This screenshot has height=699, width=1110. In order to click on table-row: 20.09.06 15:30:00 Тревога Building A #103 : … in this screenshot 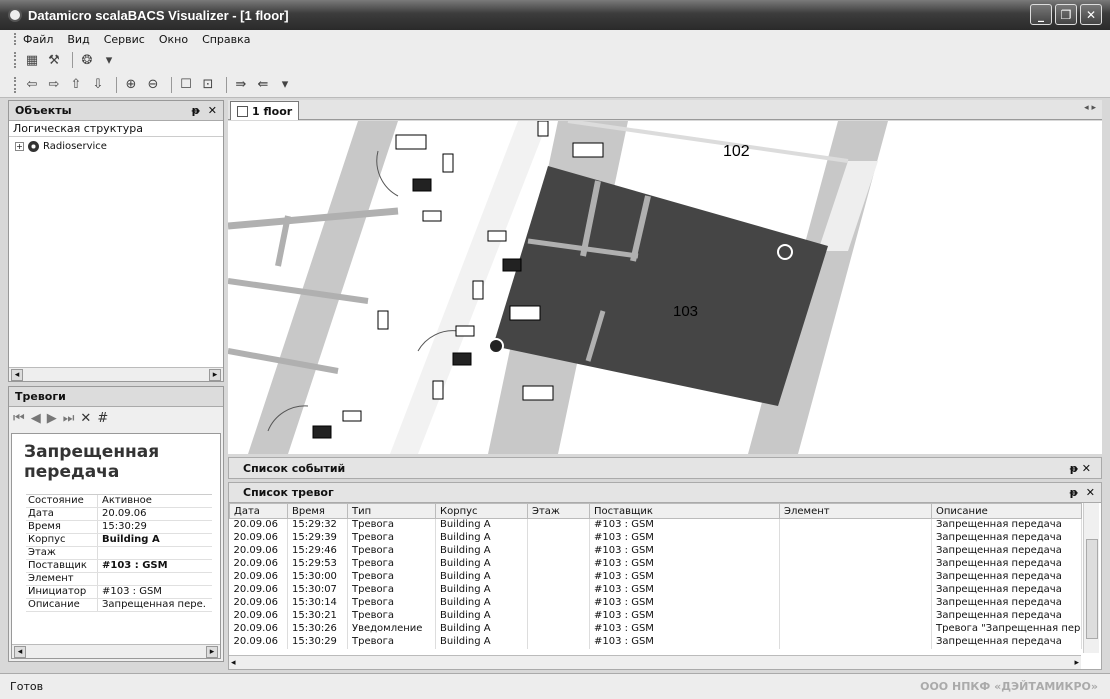, I will do `click(655, 577)`.